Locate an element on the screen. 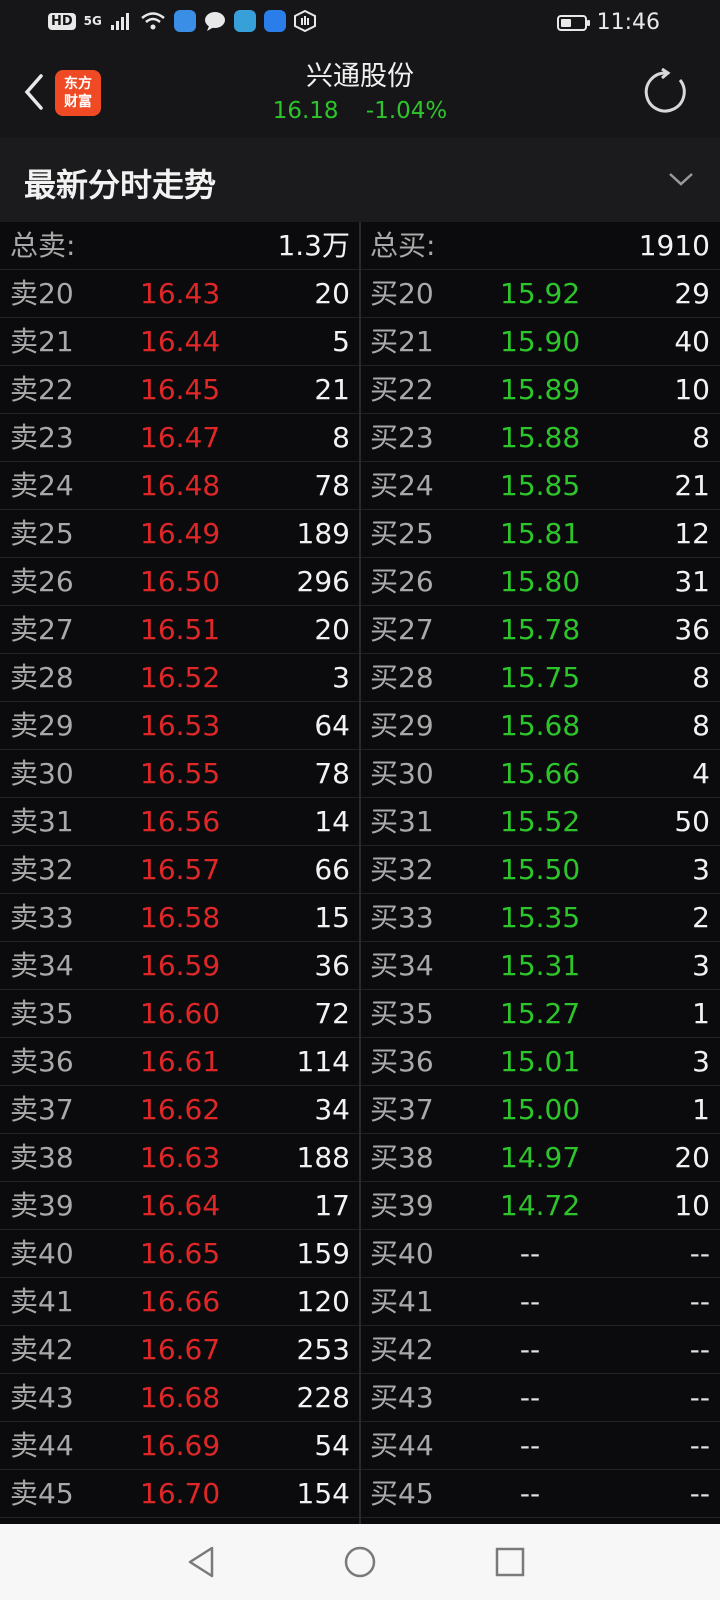  sell-volume: 21 is located at coordinates (332, 389).